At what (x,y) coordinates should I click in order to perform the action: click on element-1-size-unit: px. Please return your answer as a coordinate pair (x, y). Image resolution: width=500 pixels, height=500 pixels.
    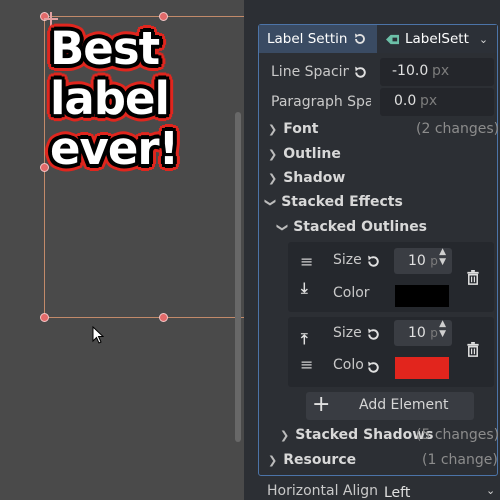
    Looking at the image, I should click on (434, 261).